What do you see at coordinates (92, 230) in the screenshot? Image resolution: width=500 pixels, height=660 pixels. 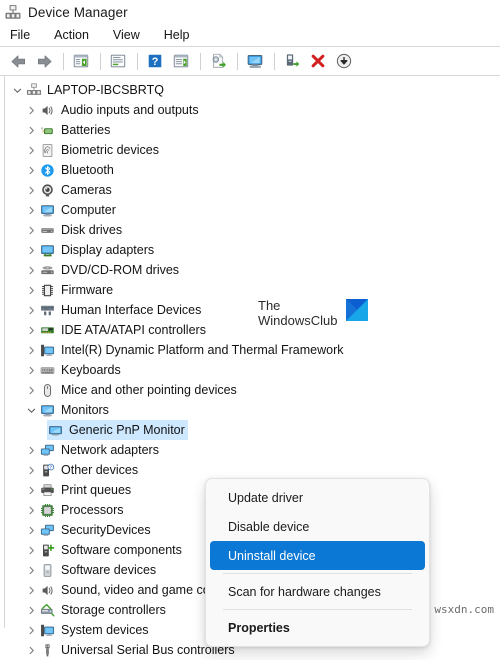 I see `tree-node-label: Disk drives` at bounding box center [92, 230].